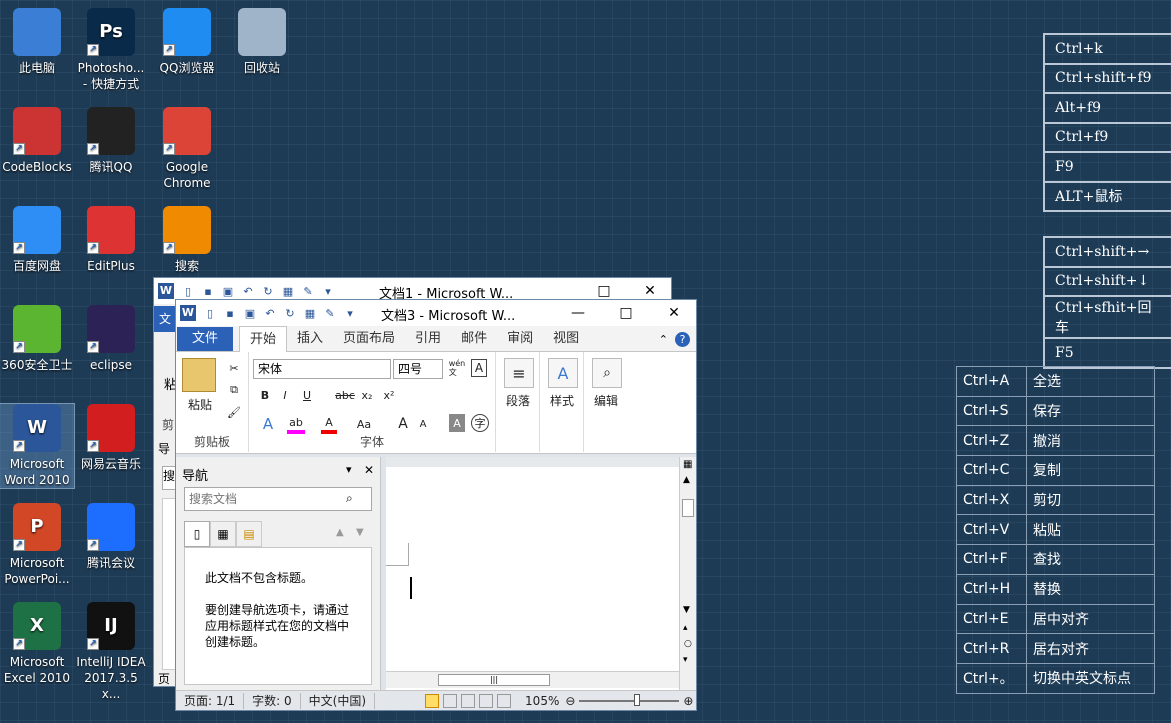  I want to click on desktop-icon-eclipse: ↗ eclipse, so click(111, 339).